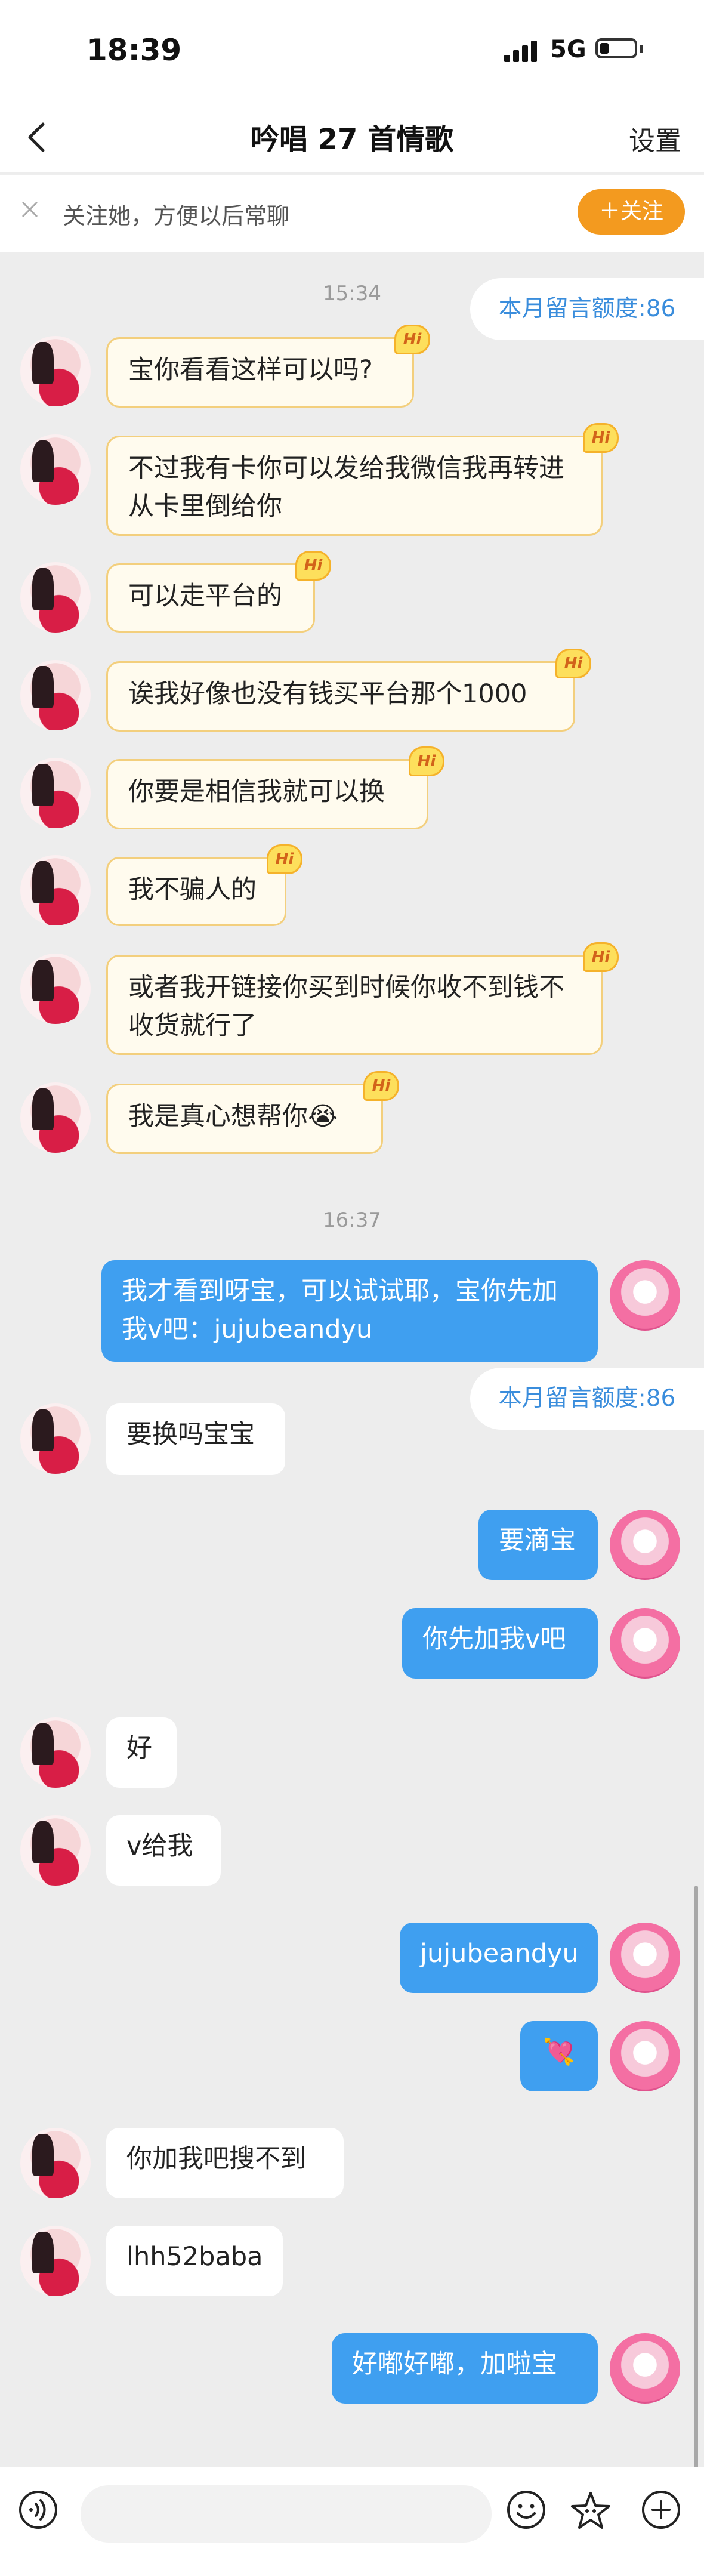 The image size is (704, 2576). I want to click on sent-message: 你先加我v吧, so click(500, 1644).